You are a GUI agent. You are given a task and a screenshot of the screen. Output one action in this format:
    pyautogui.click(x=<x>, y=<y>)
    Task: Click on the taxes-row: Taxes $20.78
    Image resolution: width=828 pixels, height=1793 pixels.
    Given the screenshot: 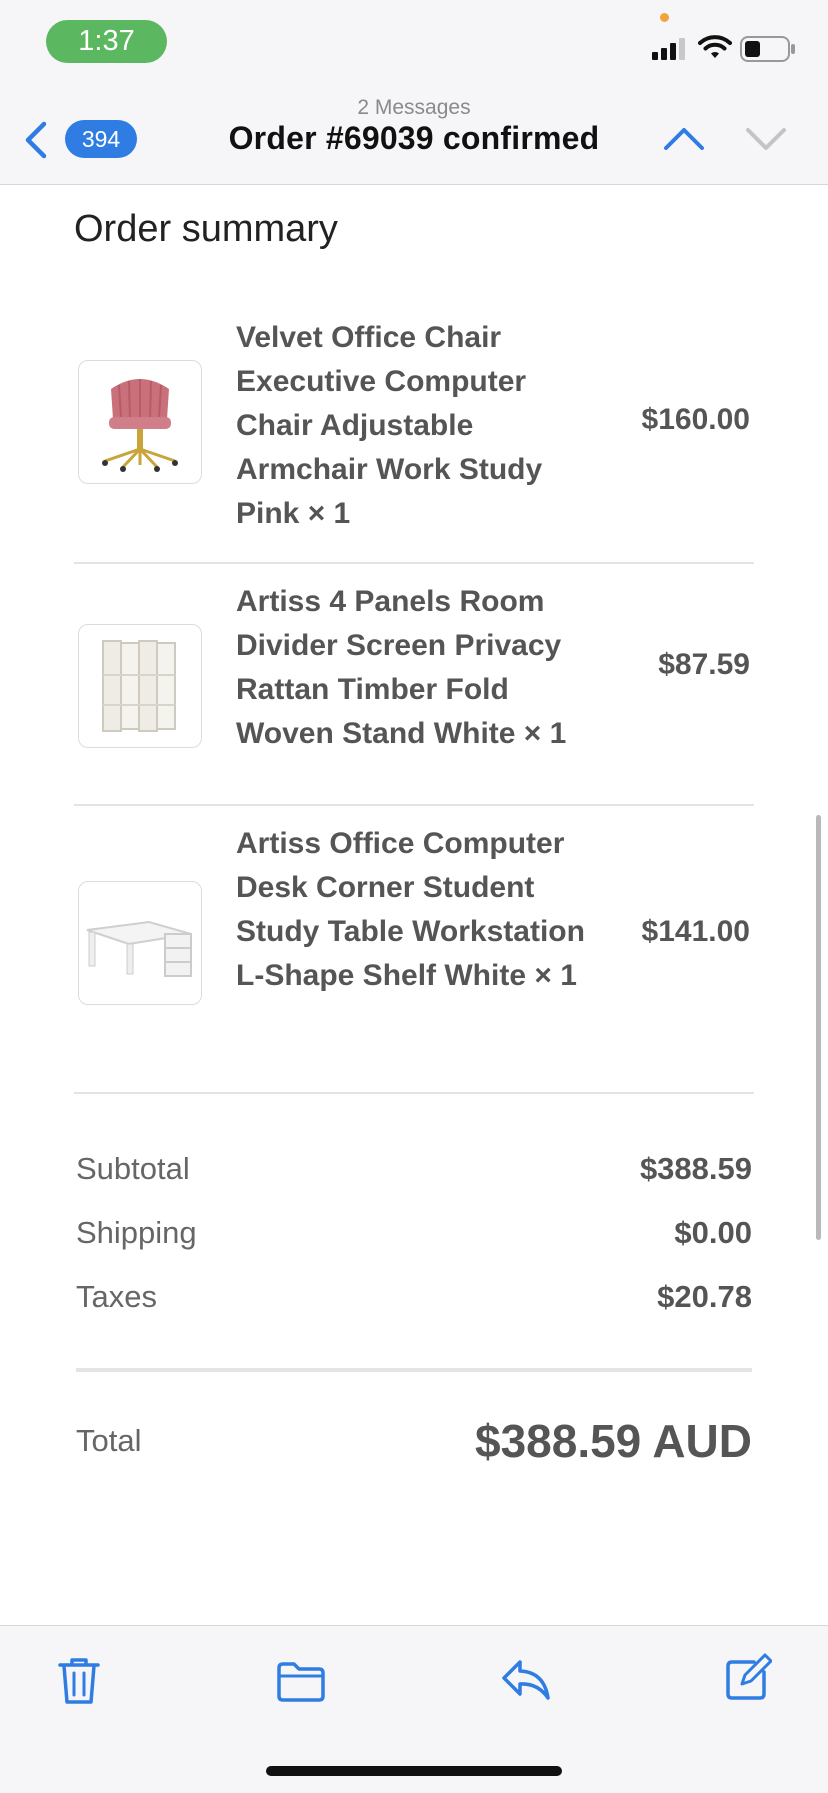 What is the action you would take?
    pyautogui.click(x=414, y=1299)
    